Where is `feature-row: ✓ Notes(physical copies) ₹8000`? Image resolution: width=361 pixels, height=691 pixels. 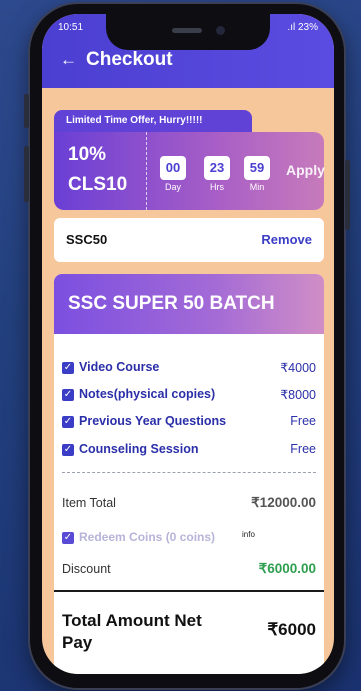
feature-row: ✓ Notes(physical copies) ₹8000 is located at coordinates (190, 396).